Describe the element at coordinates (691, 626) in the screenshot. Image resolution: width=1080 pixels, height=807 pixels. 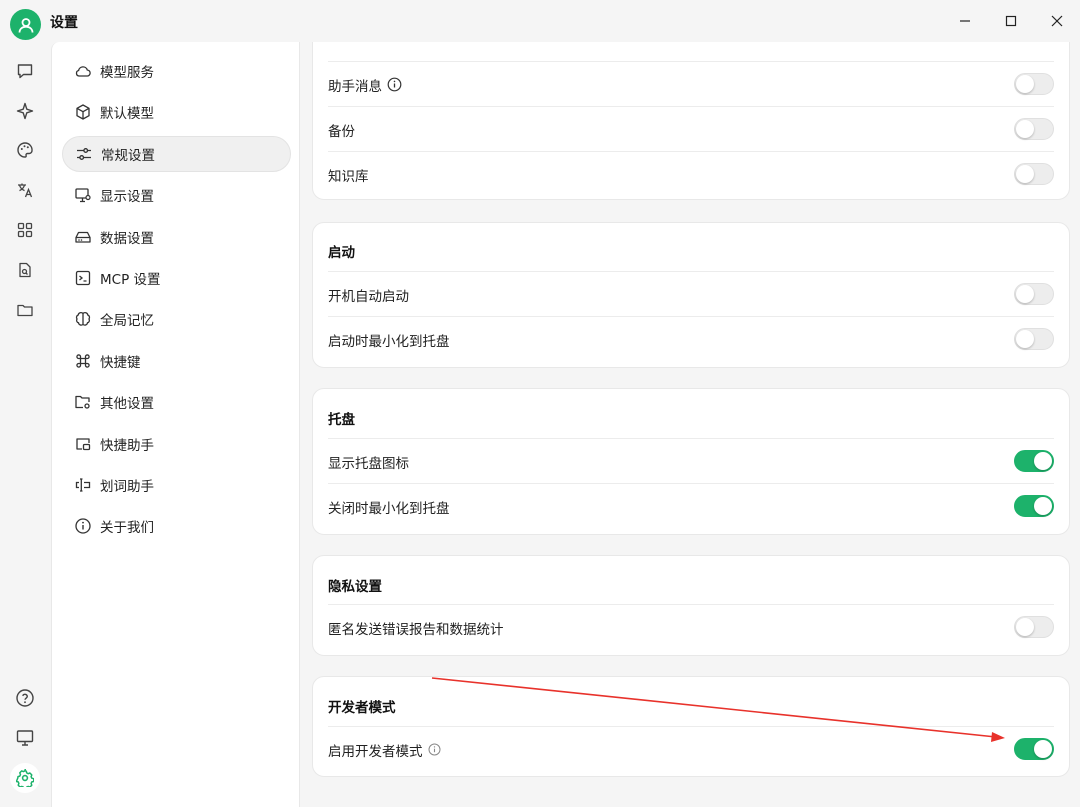
I see `setting-row-anonymous-reports: 匿名发送错误报告和数据统计` at that location.